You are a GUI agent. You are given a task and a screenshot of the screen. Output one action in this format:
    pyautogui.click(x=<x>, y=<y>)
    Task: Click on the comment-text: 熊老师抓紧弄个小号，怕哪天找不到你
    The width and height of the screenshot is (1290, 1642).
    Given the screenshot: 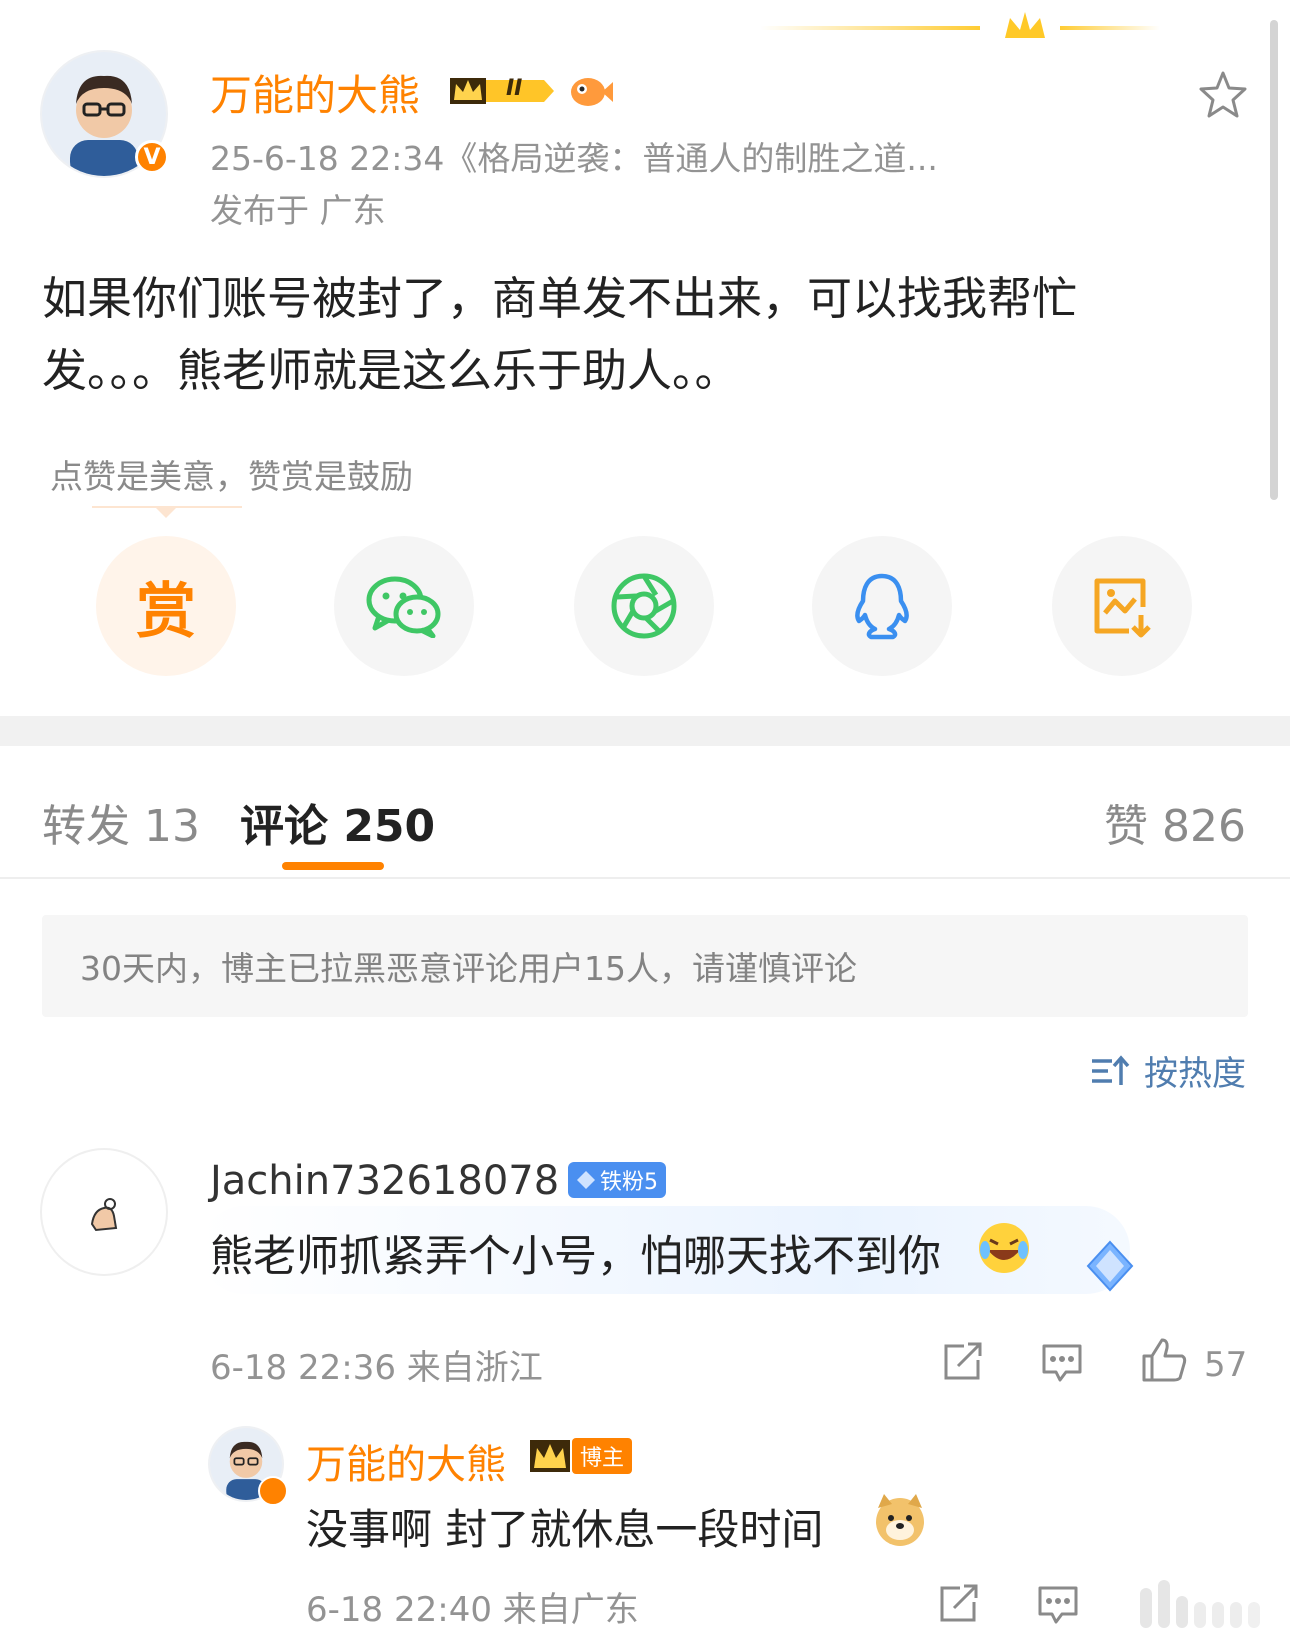 What is the action you would take?
    pyautogui.click(x=575, y=1253)
    